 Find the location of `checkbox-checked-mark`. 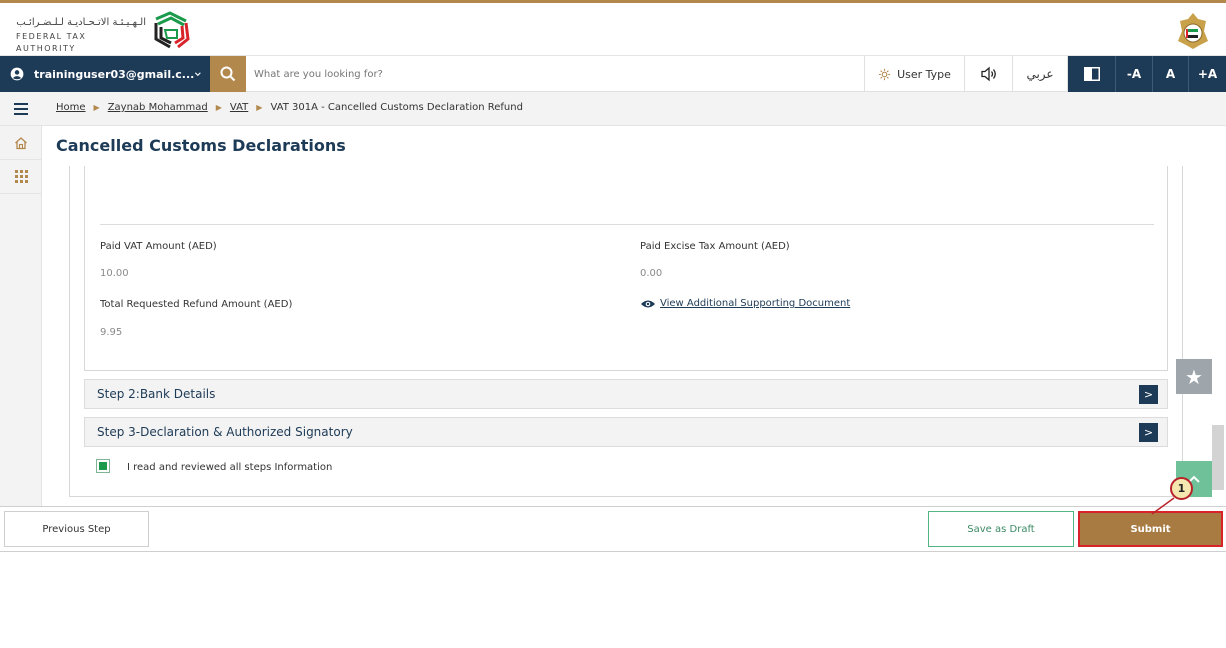

checkbox-checked-mark is located at coordinates (103, 466).